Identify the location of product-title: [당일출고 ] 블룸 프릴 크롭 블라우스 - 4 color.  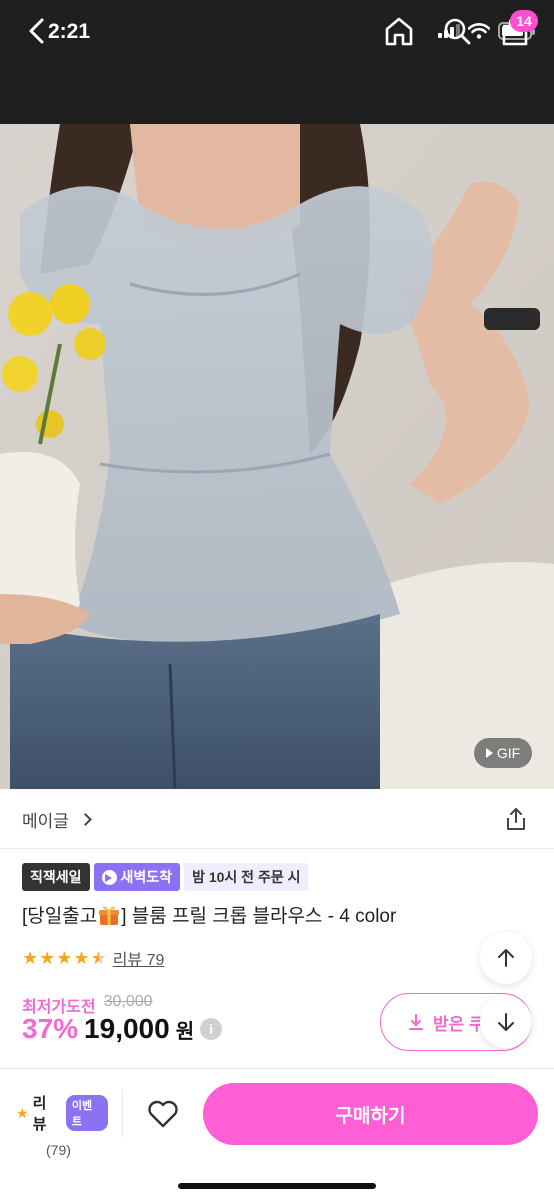
(209, 914).